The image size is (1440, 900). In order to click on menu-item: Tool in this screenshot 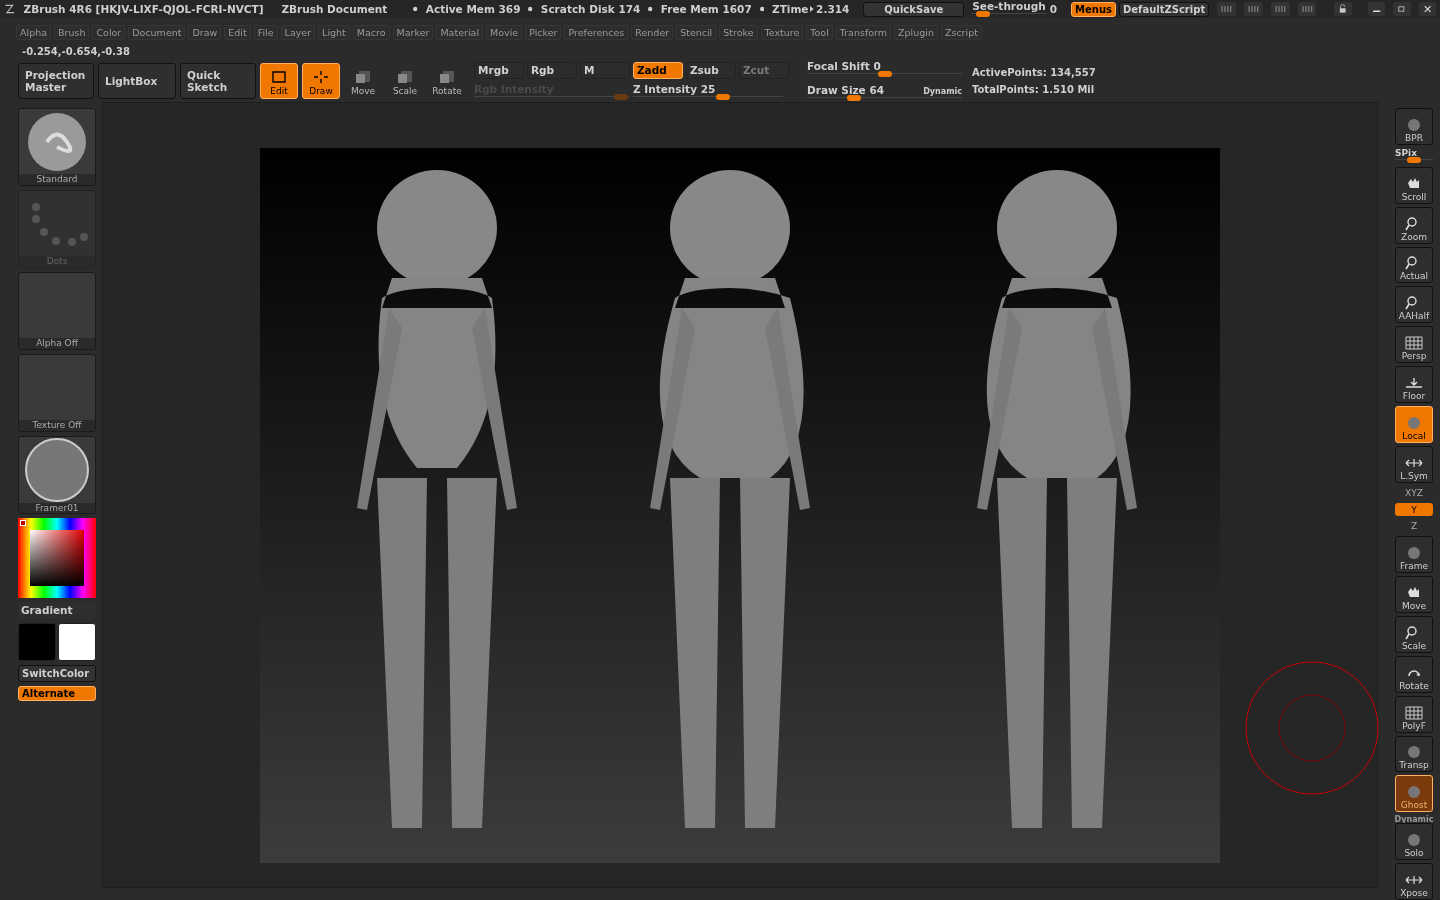, I will do `click(819, 32)`.